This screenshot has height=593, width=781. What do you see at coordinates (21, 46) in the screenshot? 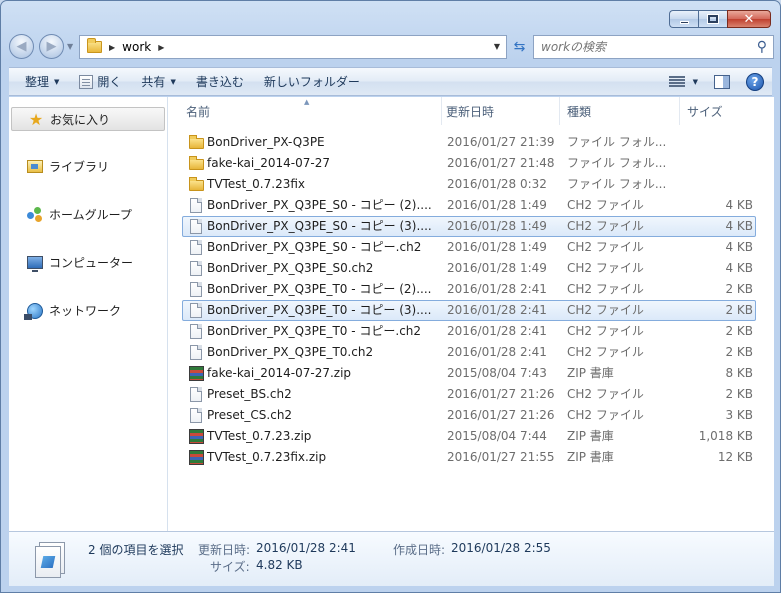
I see `back-button: ◀` at bounding box center [21, 46].